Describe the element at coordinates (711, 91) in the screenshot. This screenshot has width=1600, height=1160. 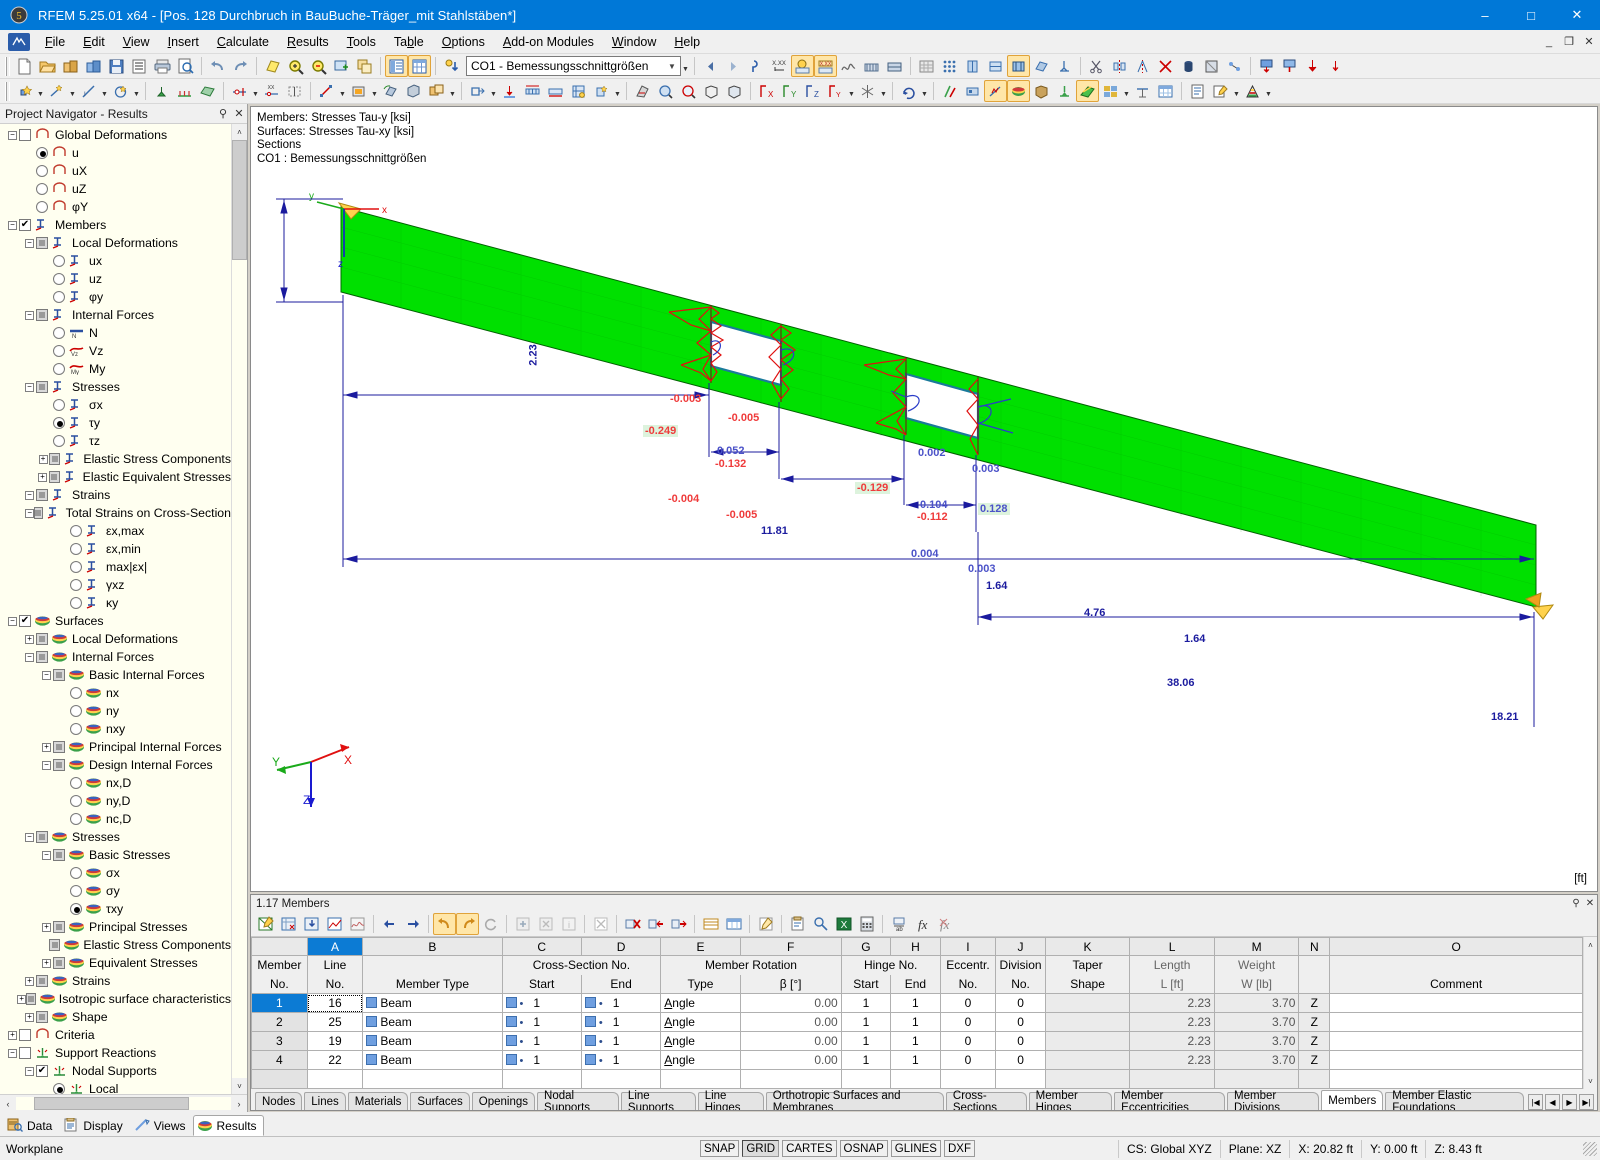
I see `view-box-icon` at that location.